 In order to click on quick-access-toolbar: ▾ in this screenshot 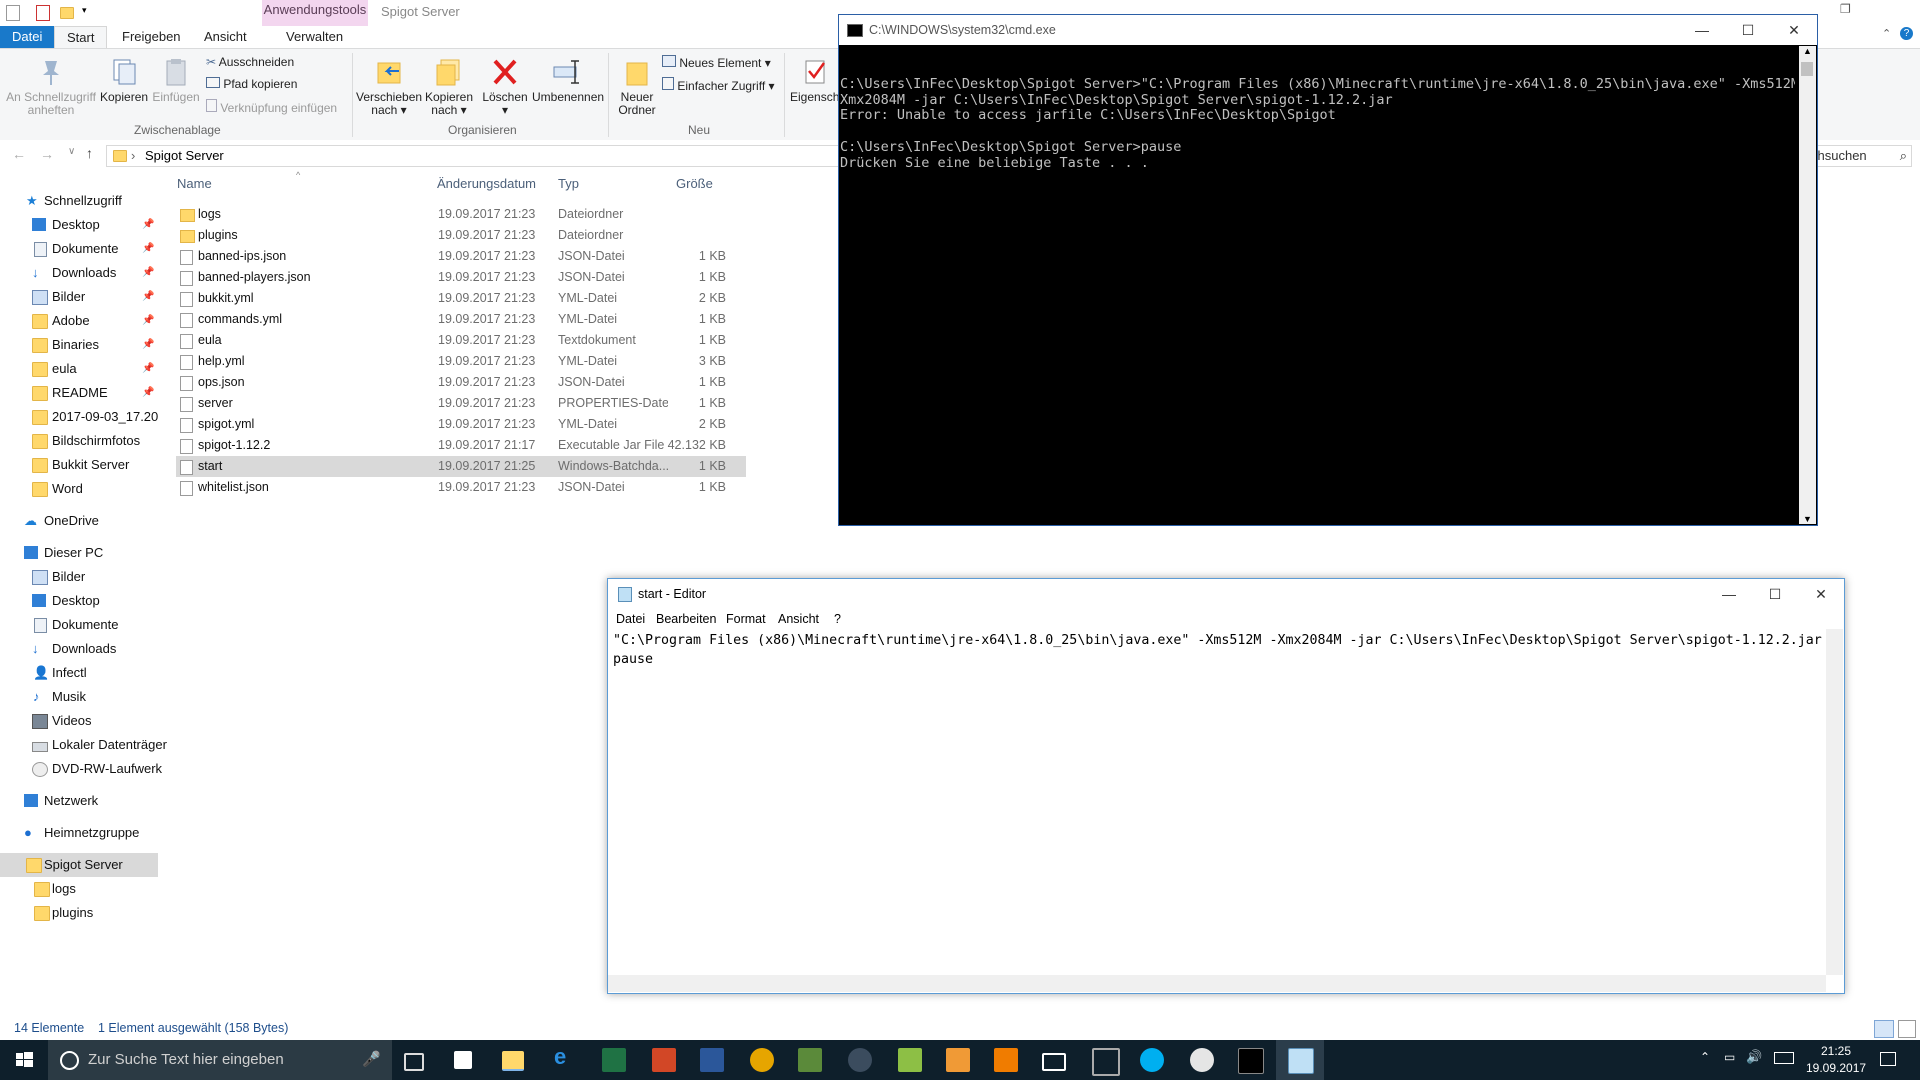, I will do `click(50, 13)`.